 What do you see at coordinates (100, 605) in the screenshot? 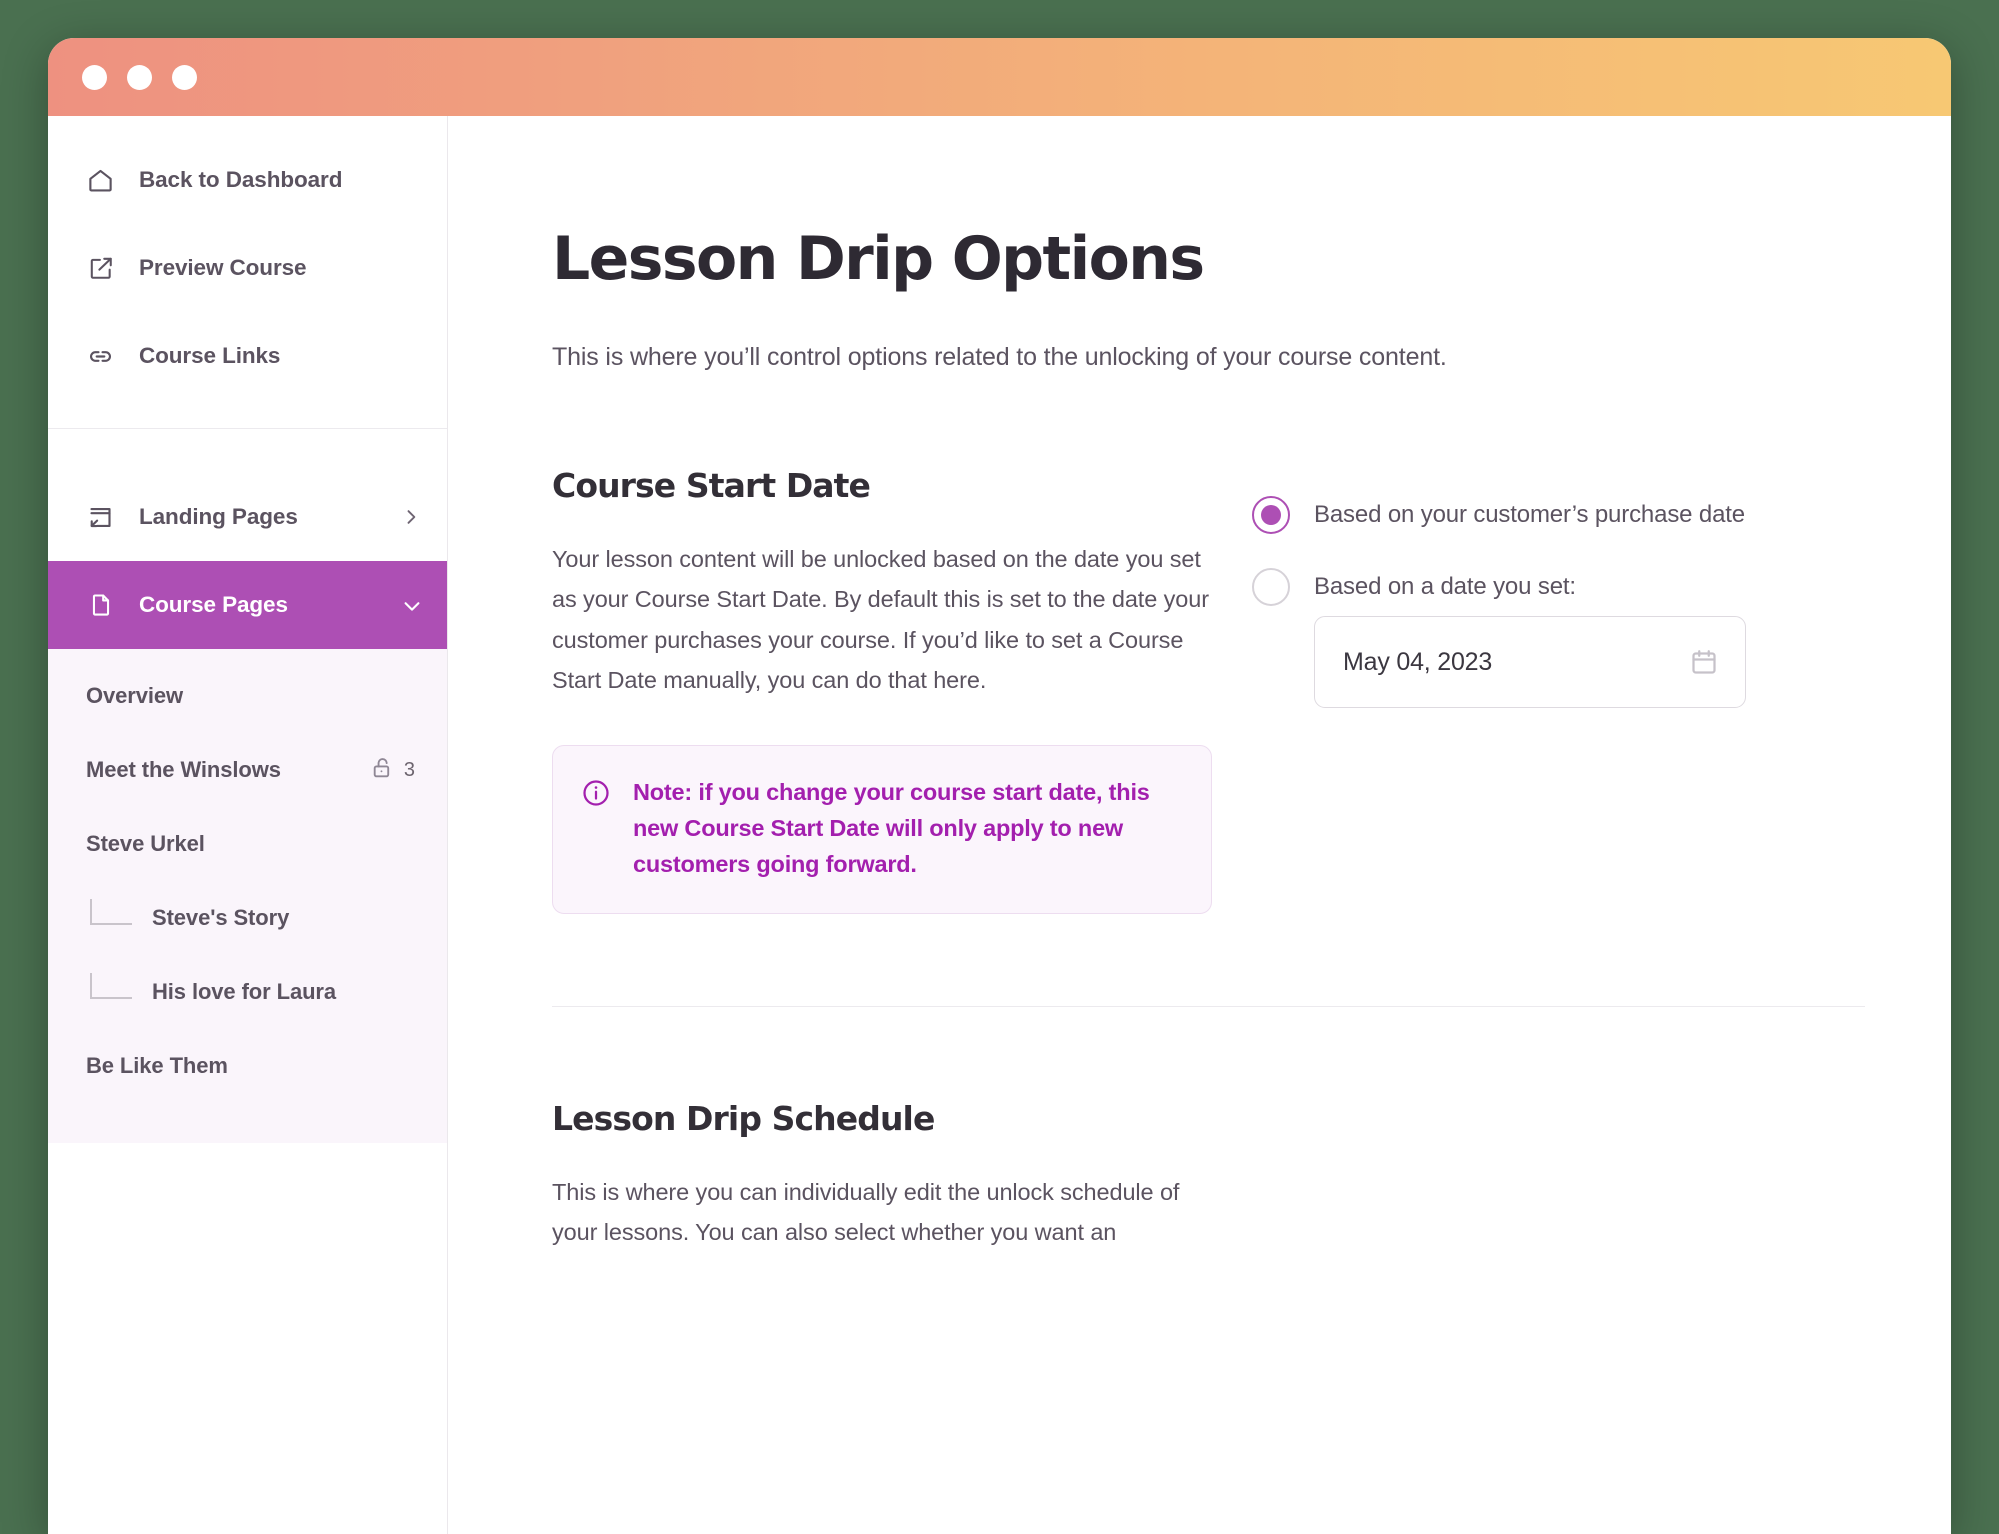
I see `document-icon` at bounding box center [100, 605].